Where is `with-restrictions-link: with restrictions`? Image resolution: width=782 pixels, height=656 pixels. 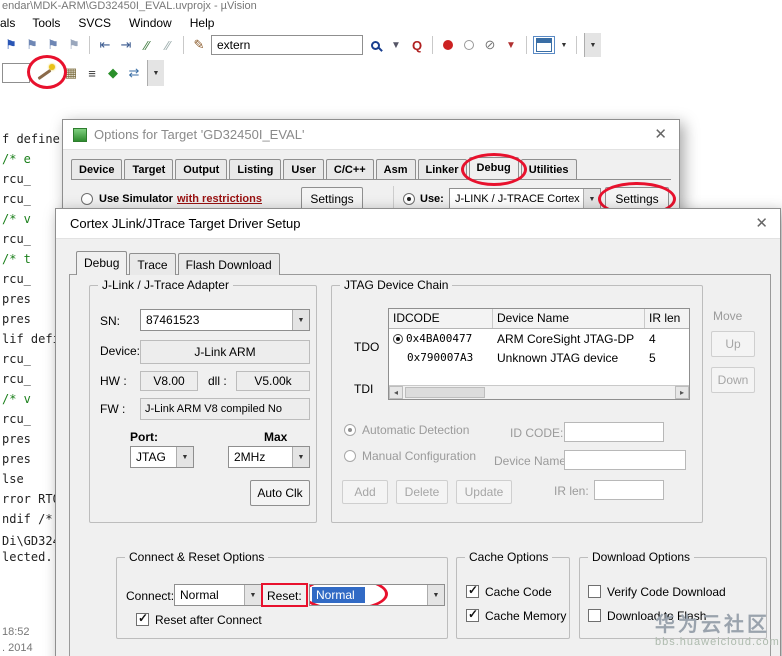 with-restrictions-link: with restrictions is located at coordinates (219, 199).